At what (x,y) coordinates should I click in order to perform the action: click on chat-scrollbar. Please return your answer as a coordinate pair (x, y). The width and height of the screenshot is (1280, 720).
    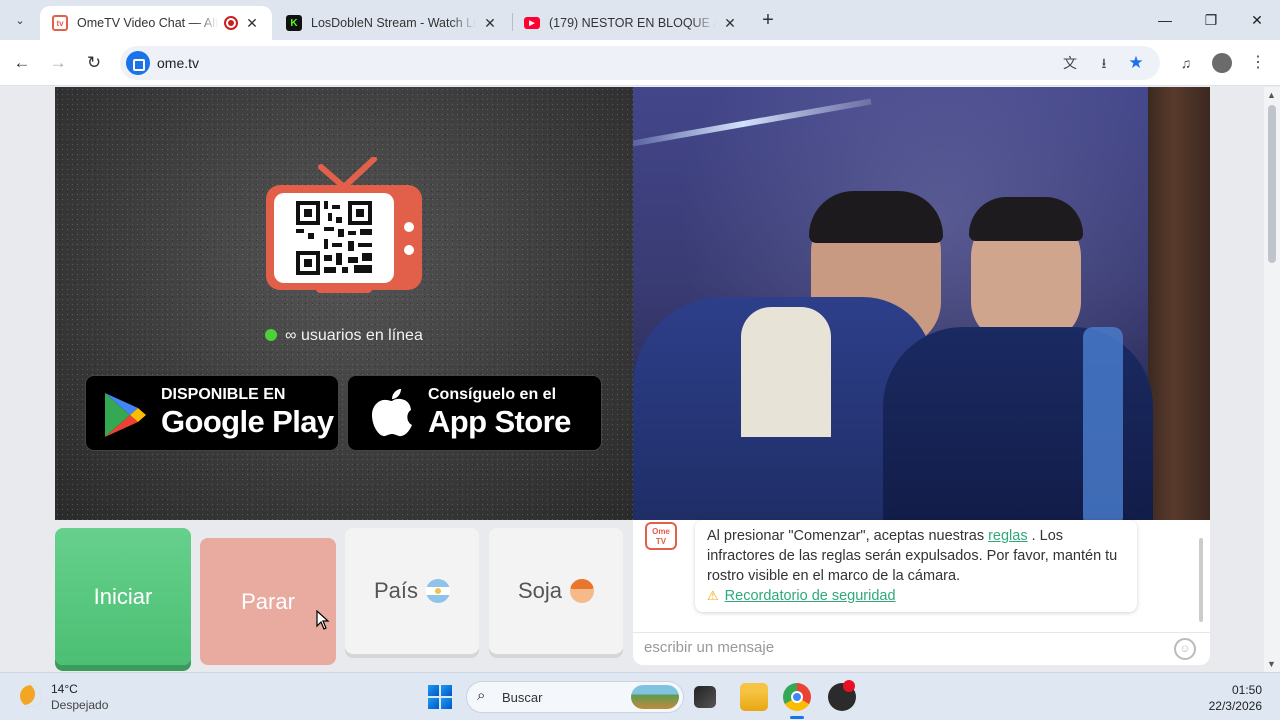
    Looking at the image, I should click on (1201, 580).